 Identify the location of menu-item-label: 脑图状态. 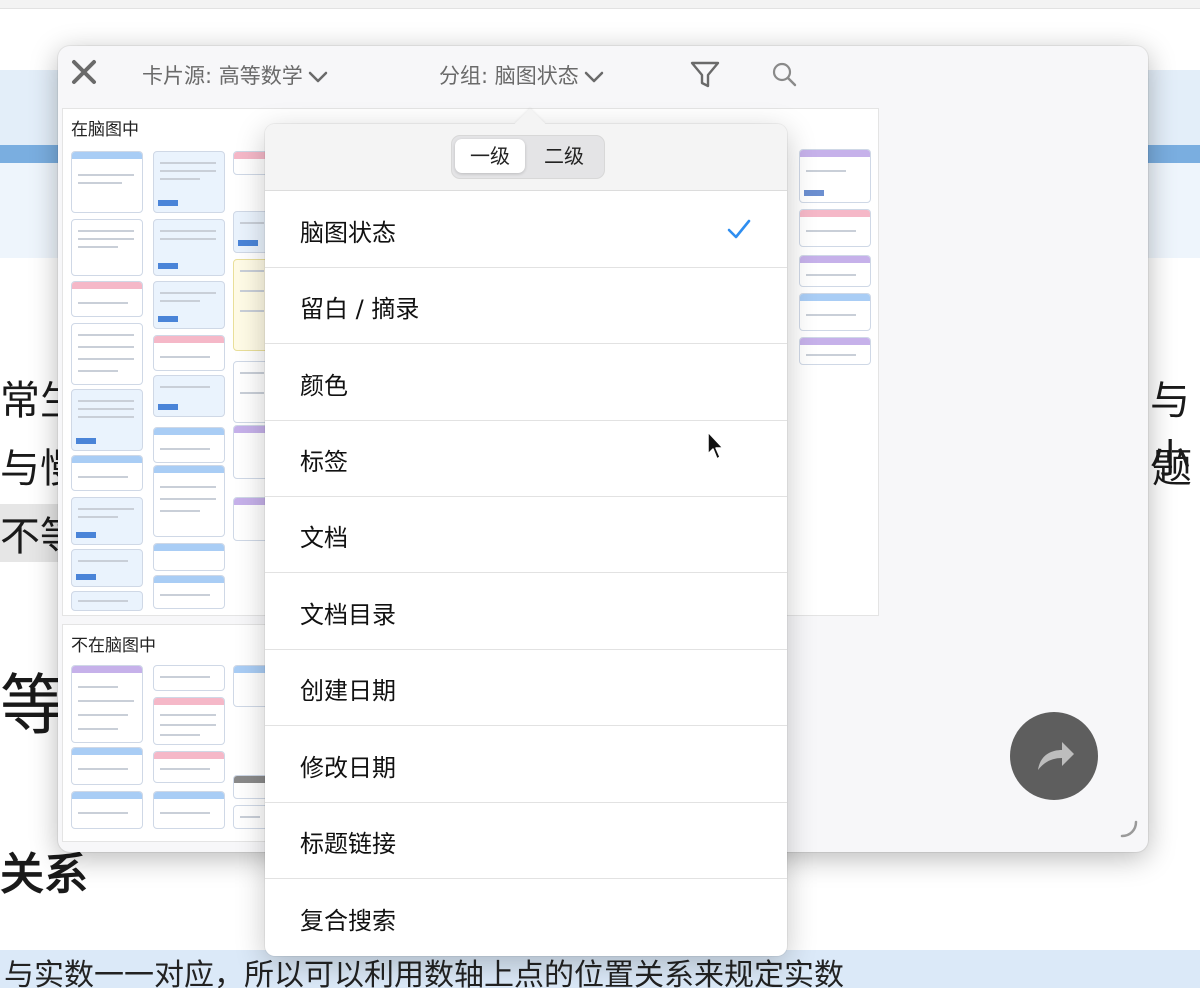
(348, 233).